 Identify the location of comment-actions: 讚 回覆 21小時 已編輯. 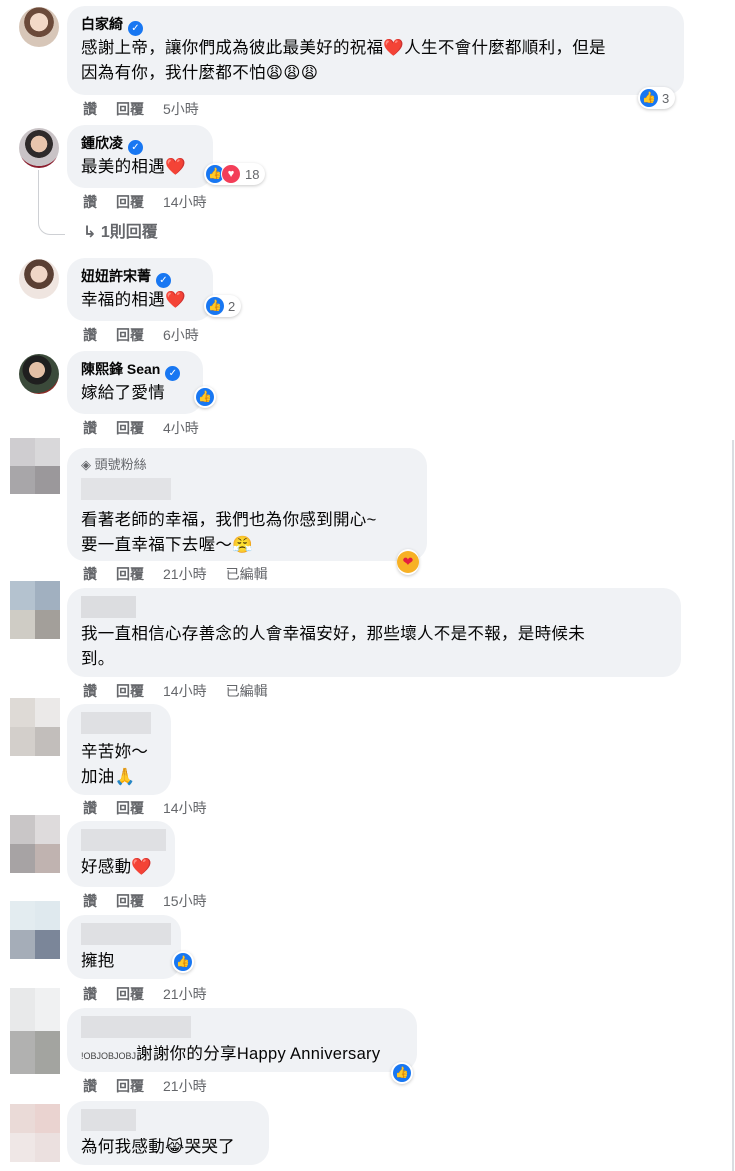
(185, 574).